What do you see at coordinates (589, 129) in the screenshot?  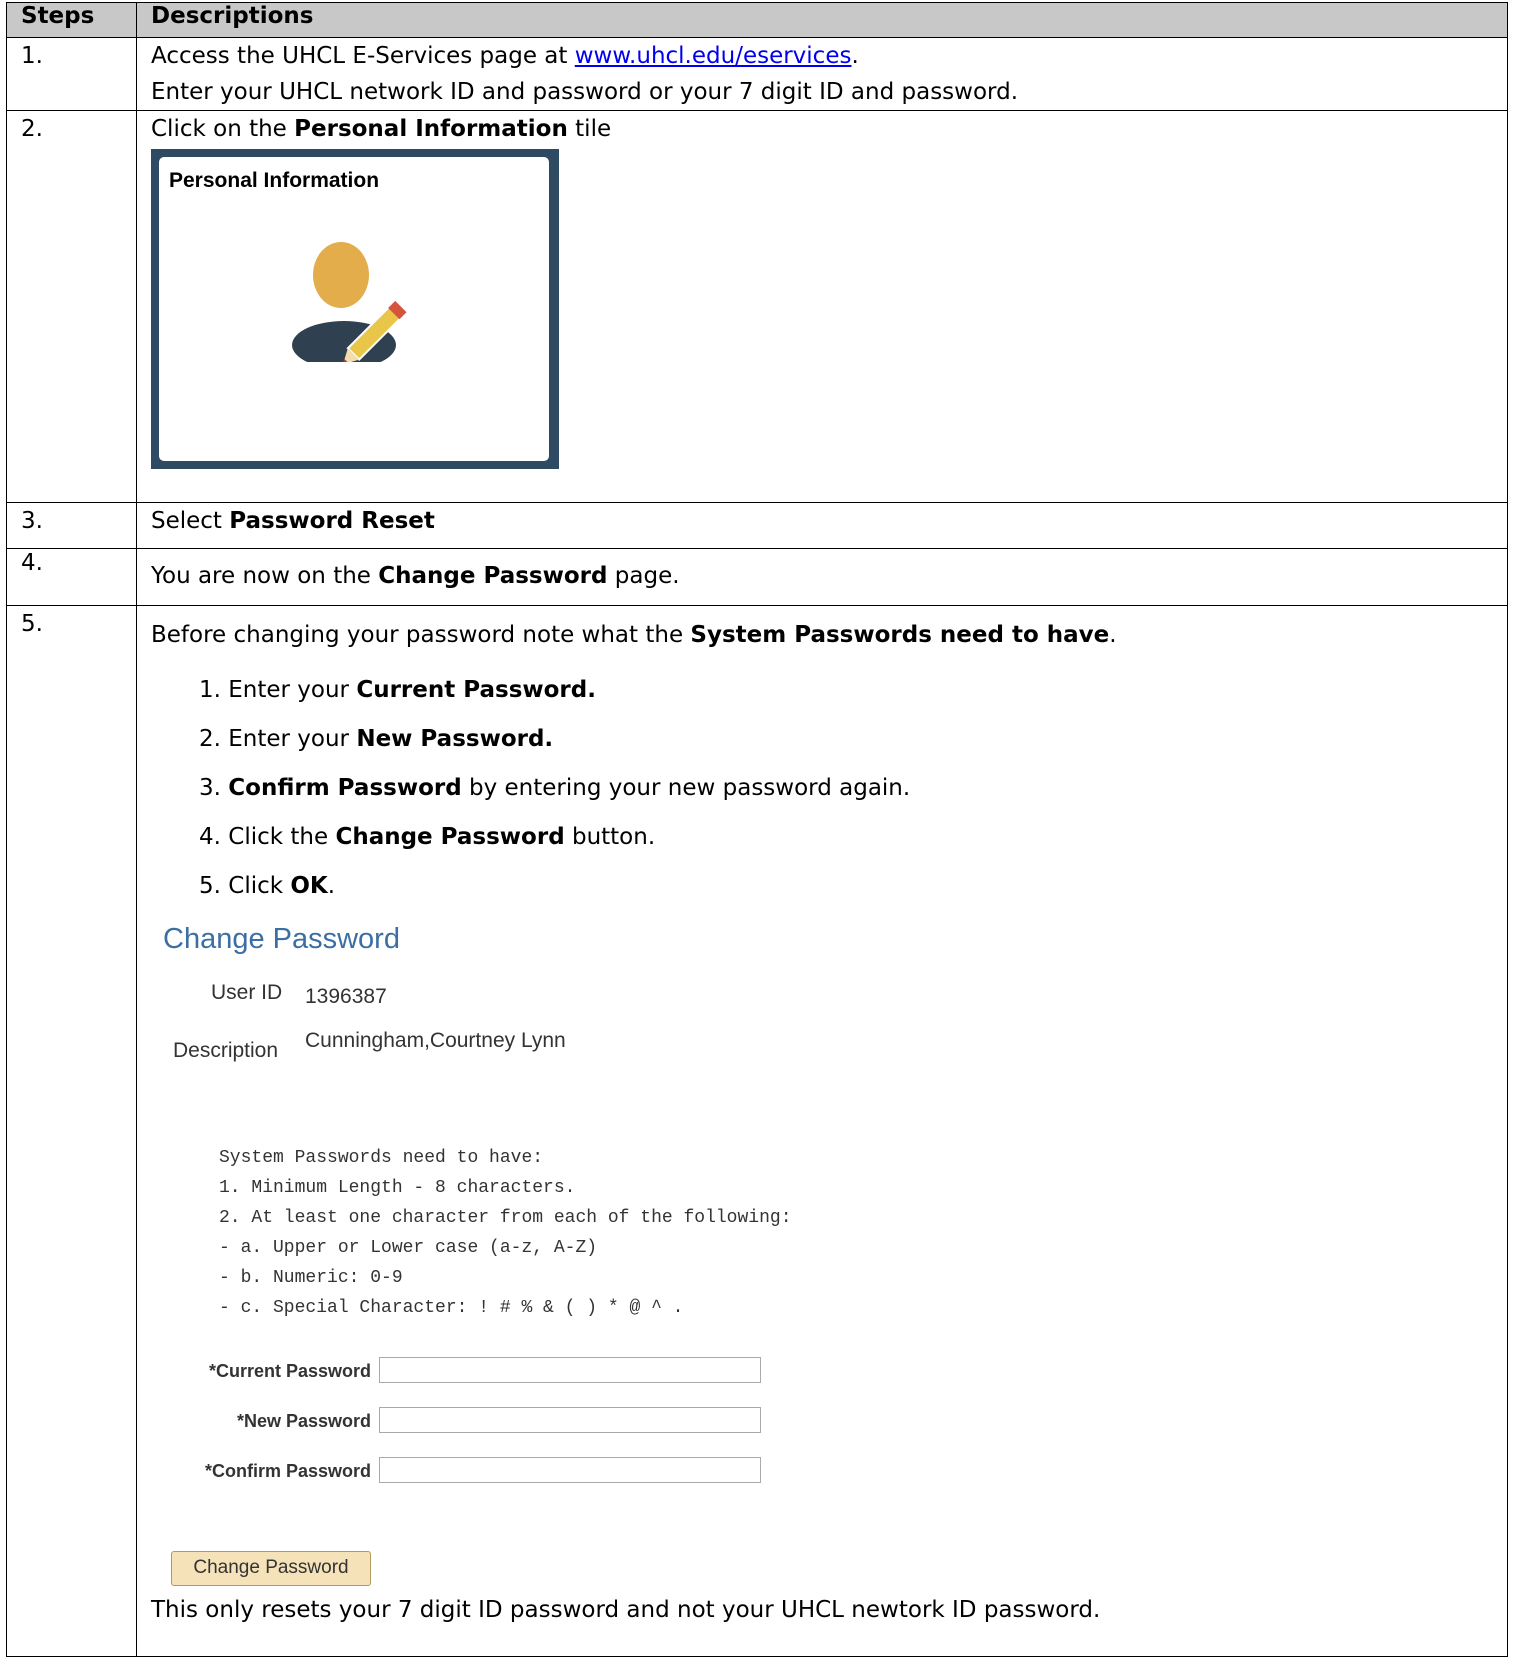 I see `step2-post: tile` at bounding box center [589, 129].